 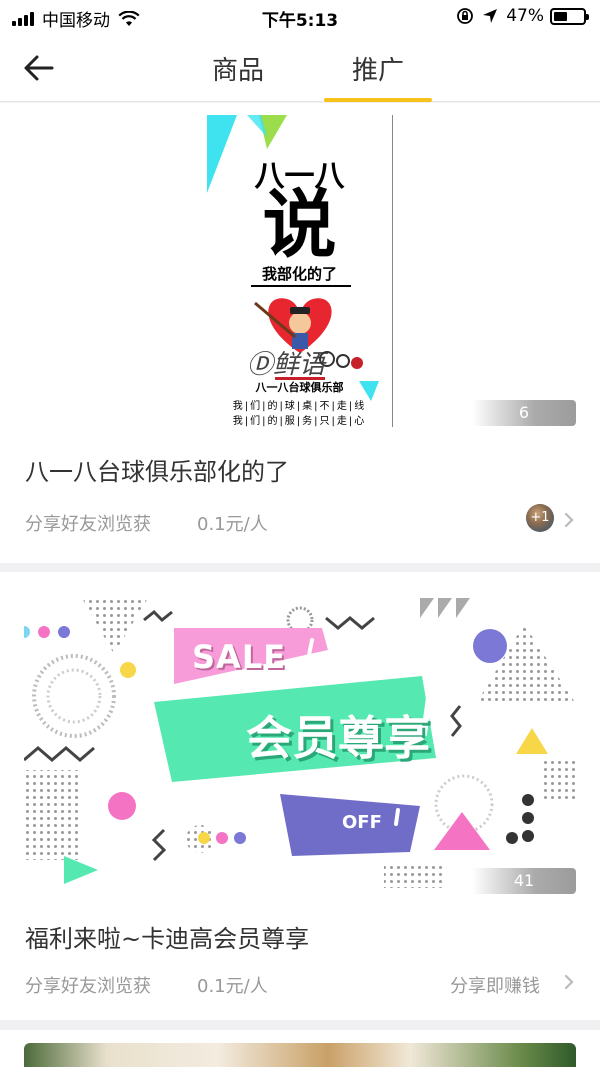 I want to click on poster-subtitle: 我部化的了, so click(x=299, y=274).